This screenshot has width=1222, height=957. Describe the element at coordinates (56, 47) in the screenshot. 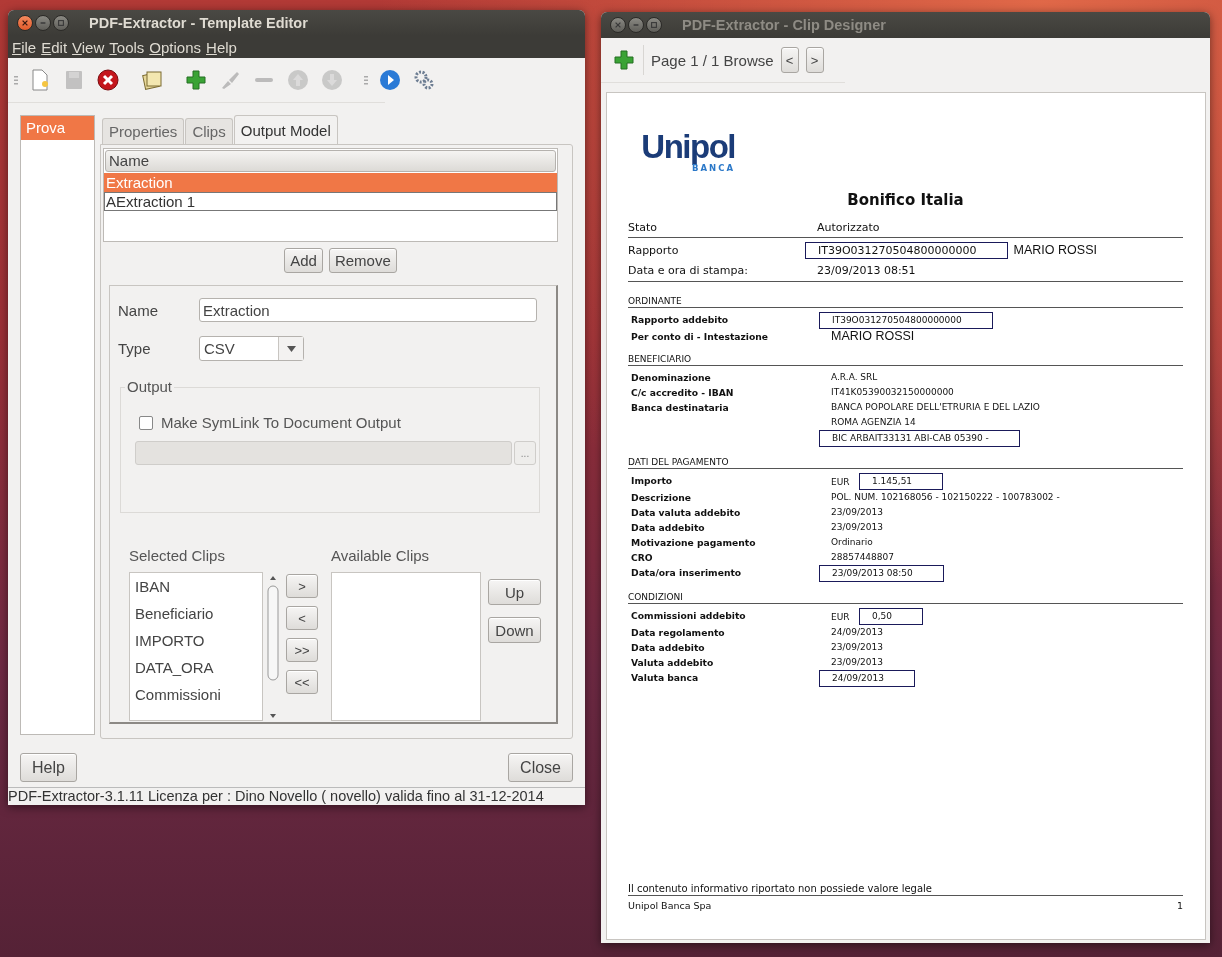

I see `menu-item: Edit` at that location.